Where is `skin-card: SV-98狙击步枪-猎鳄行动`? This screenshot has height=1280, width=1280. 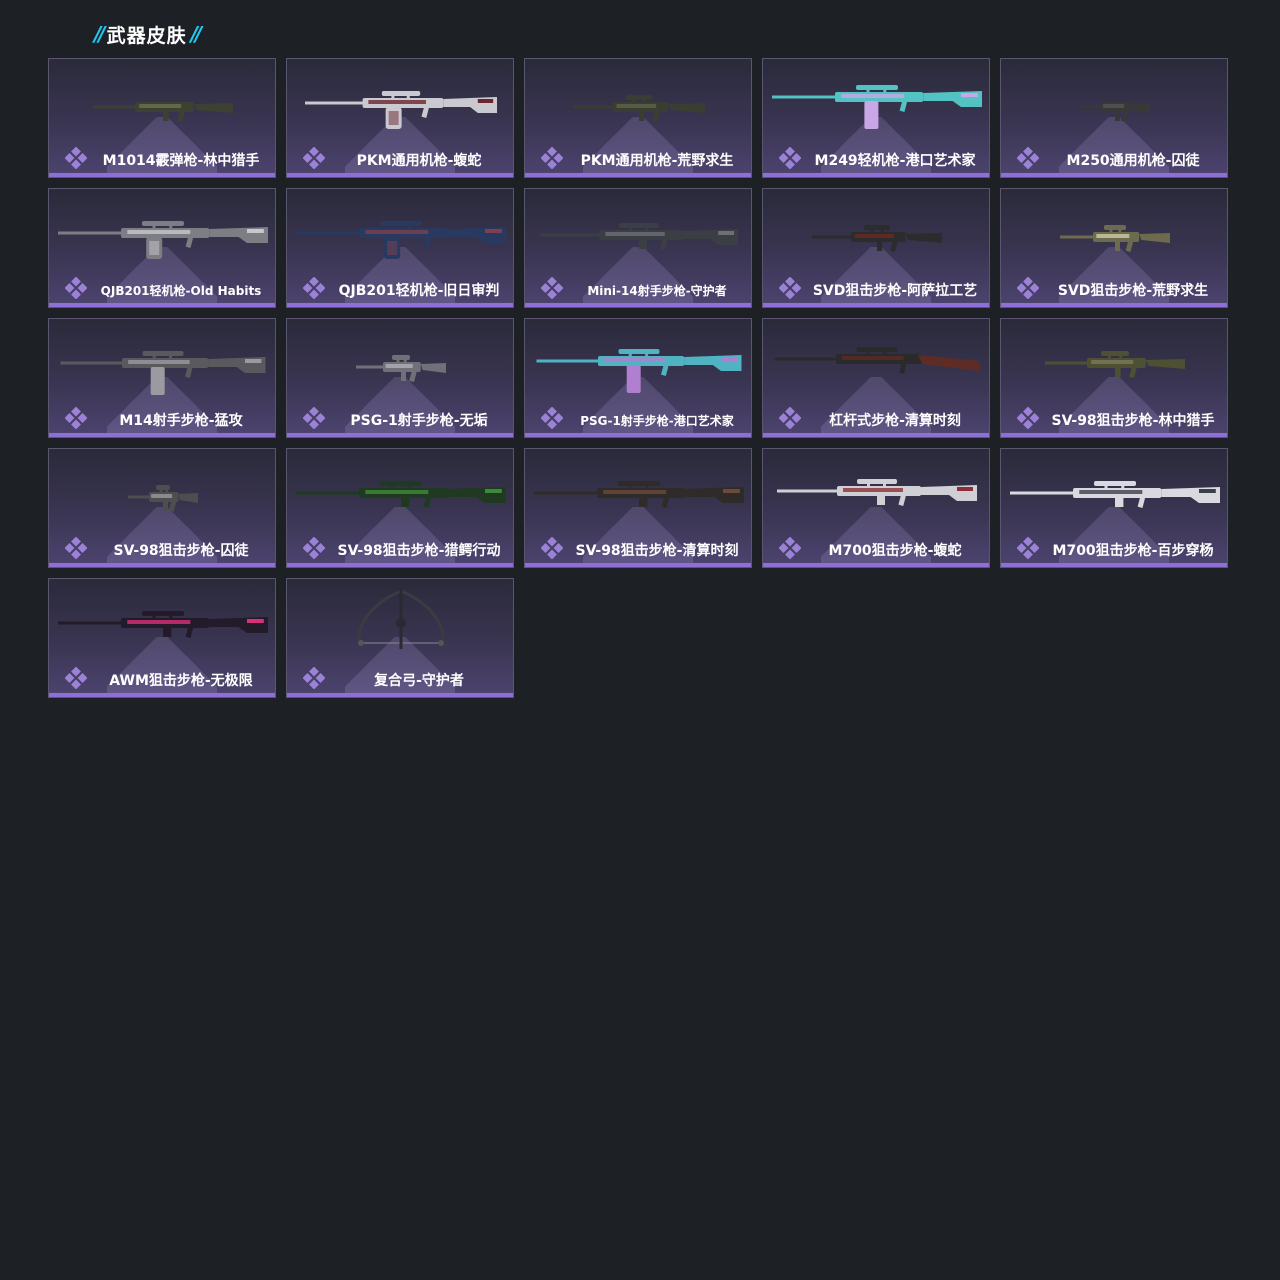 skin-card: SV-98狙击步枪-猎鳄行动 is located at coordinates (400, 508).